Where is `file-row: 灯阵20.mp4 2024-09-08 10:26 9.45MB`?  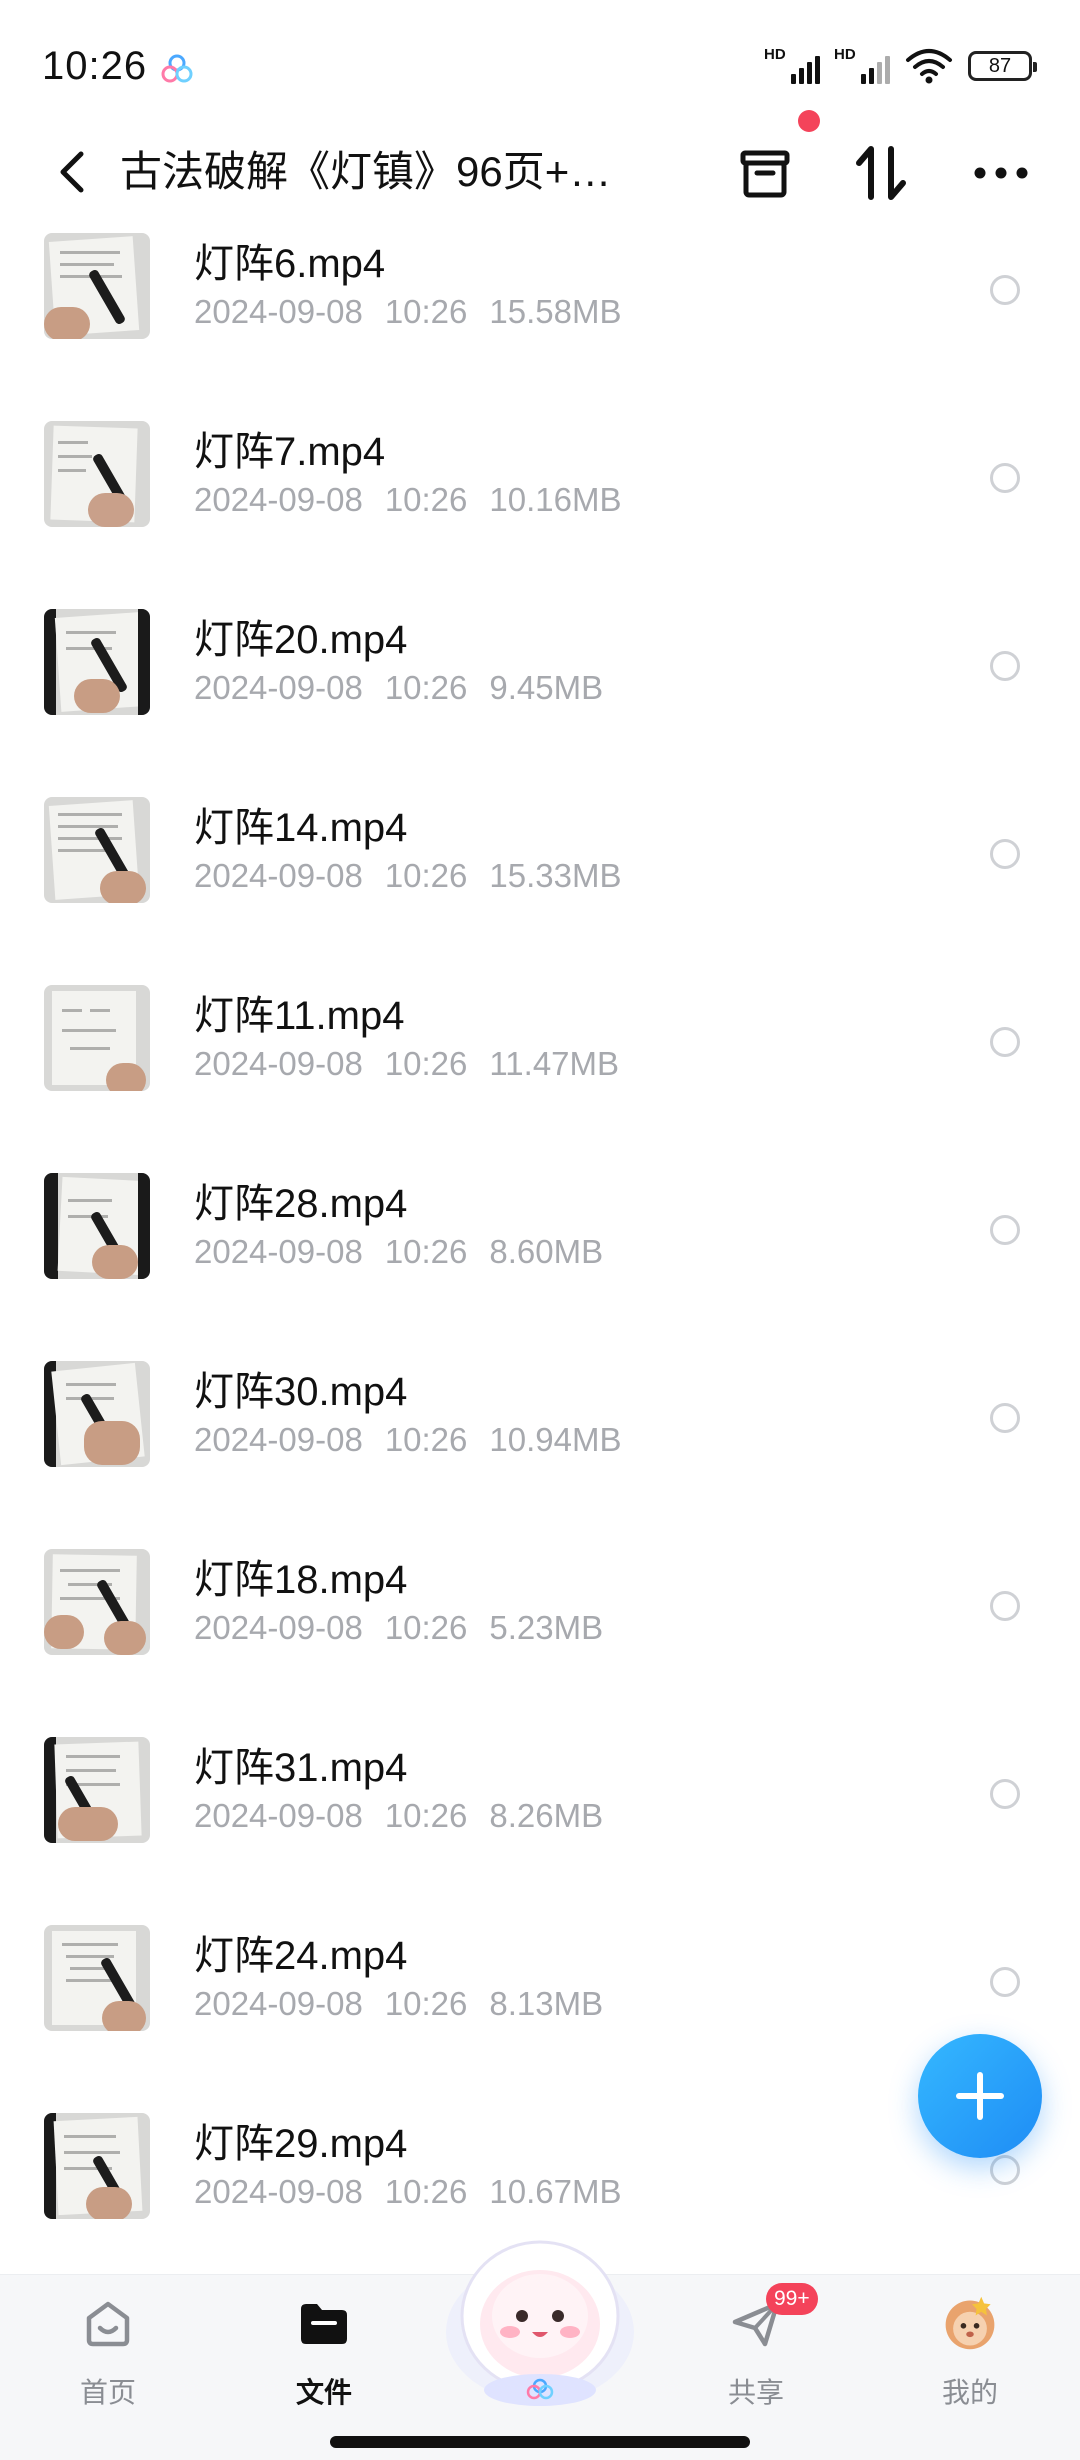 file-row: 灯阵20.mp4 2024-09-08 10:26 9.45MB is located at coordinates (540, 703).